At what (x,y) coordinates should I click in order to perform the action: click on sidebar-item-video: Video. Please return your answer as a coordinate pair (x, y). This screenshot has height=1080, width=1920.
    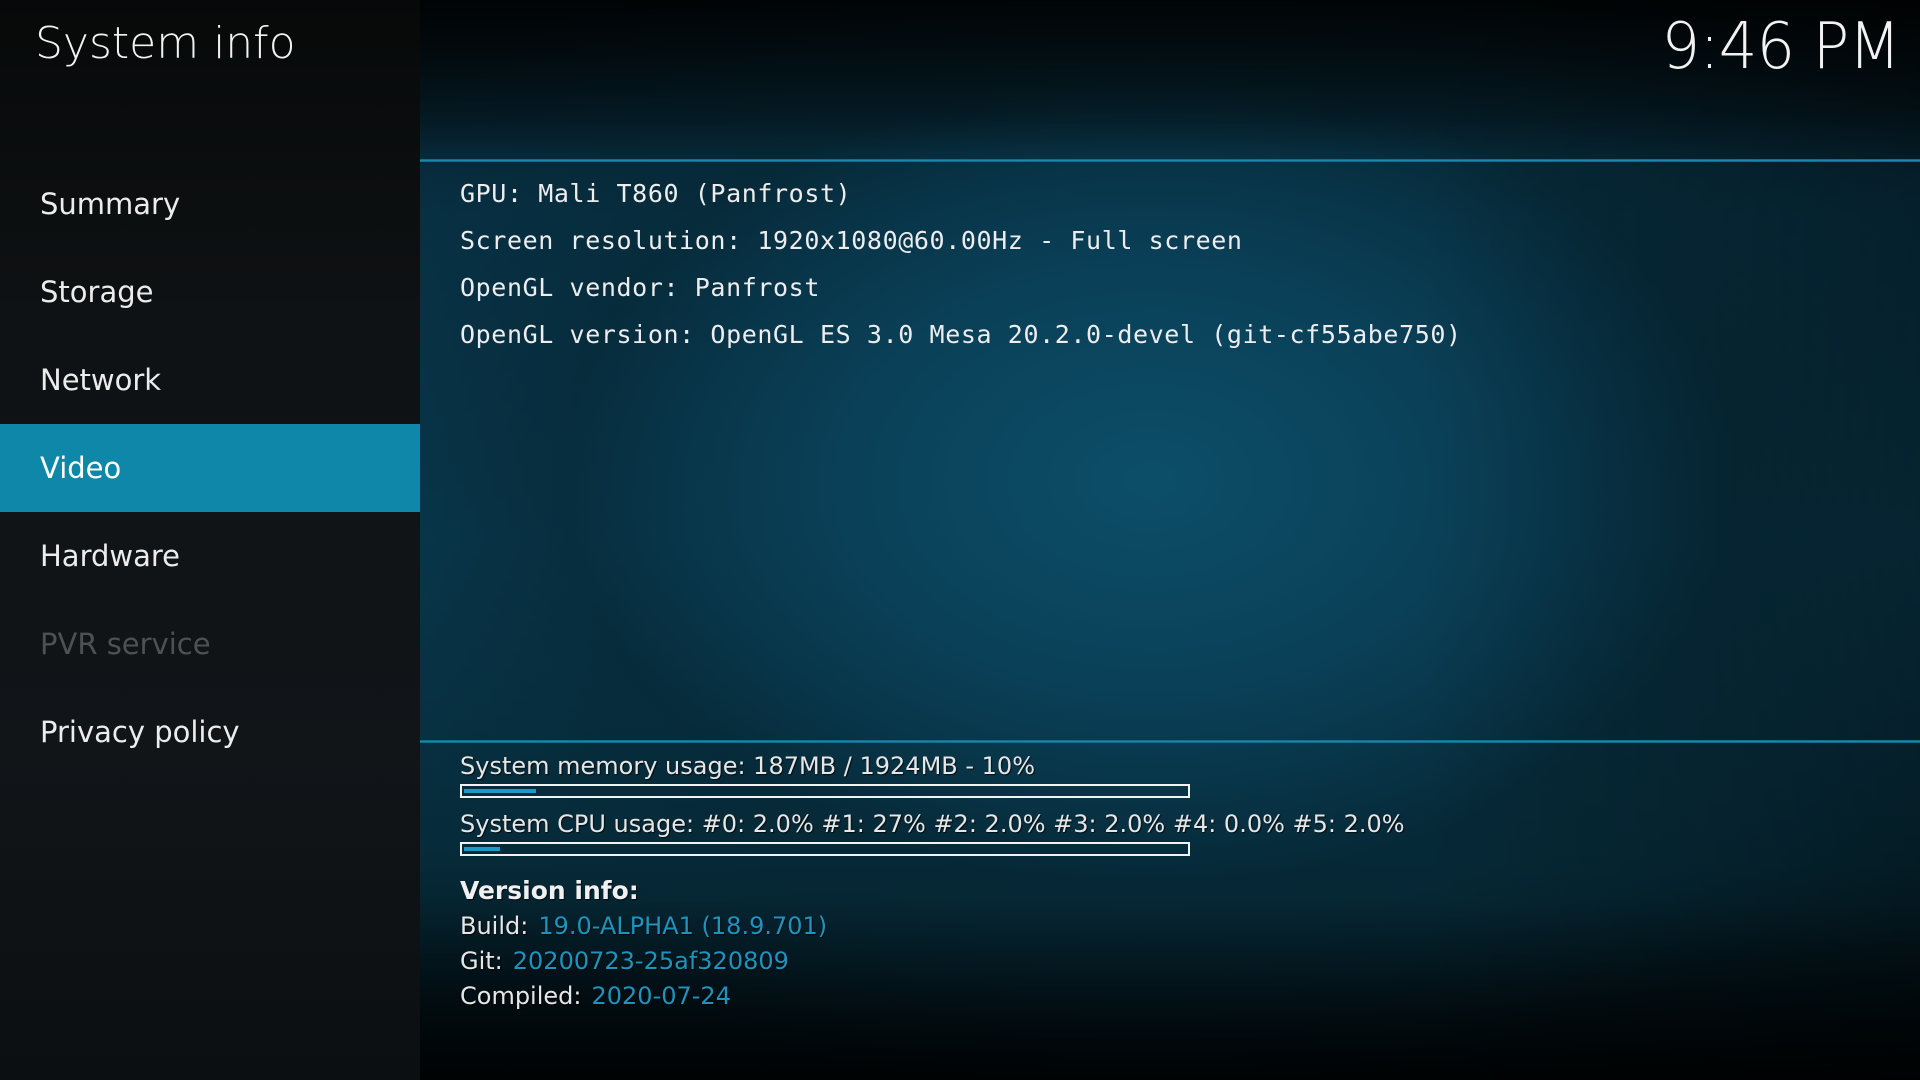
    Looking at the image, I should click on (210, 468).